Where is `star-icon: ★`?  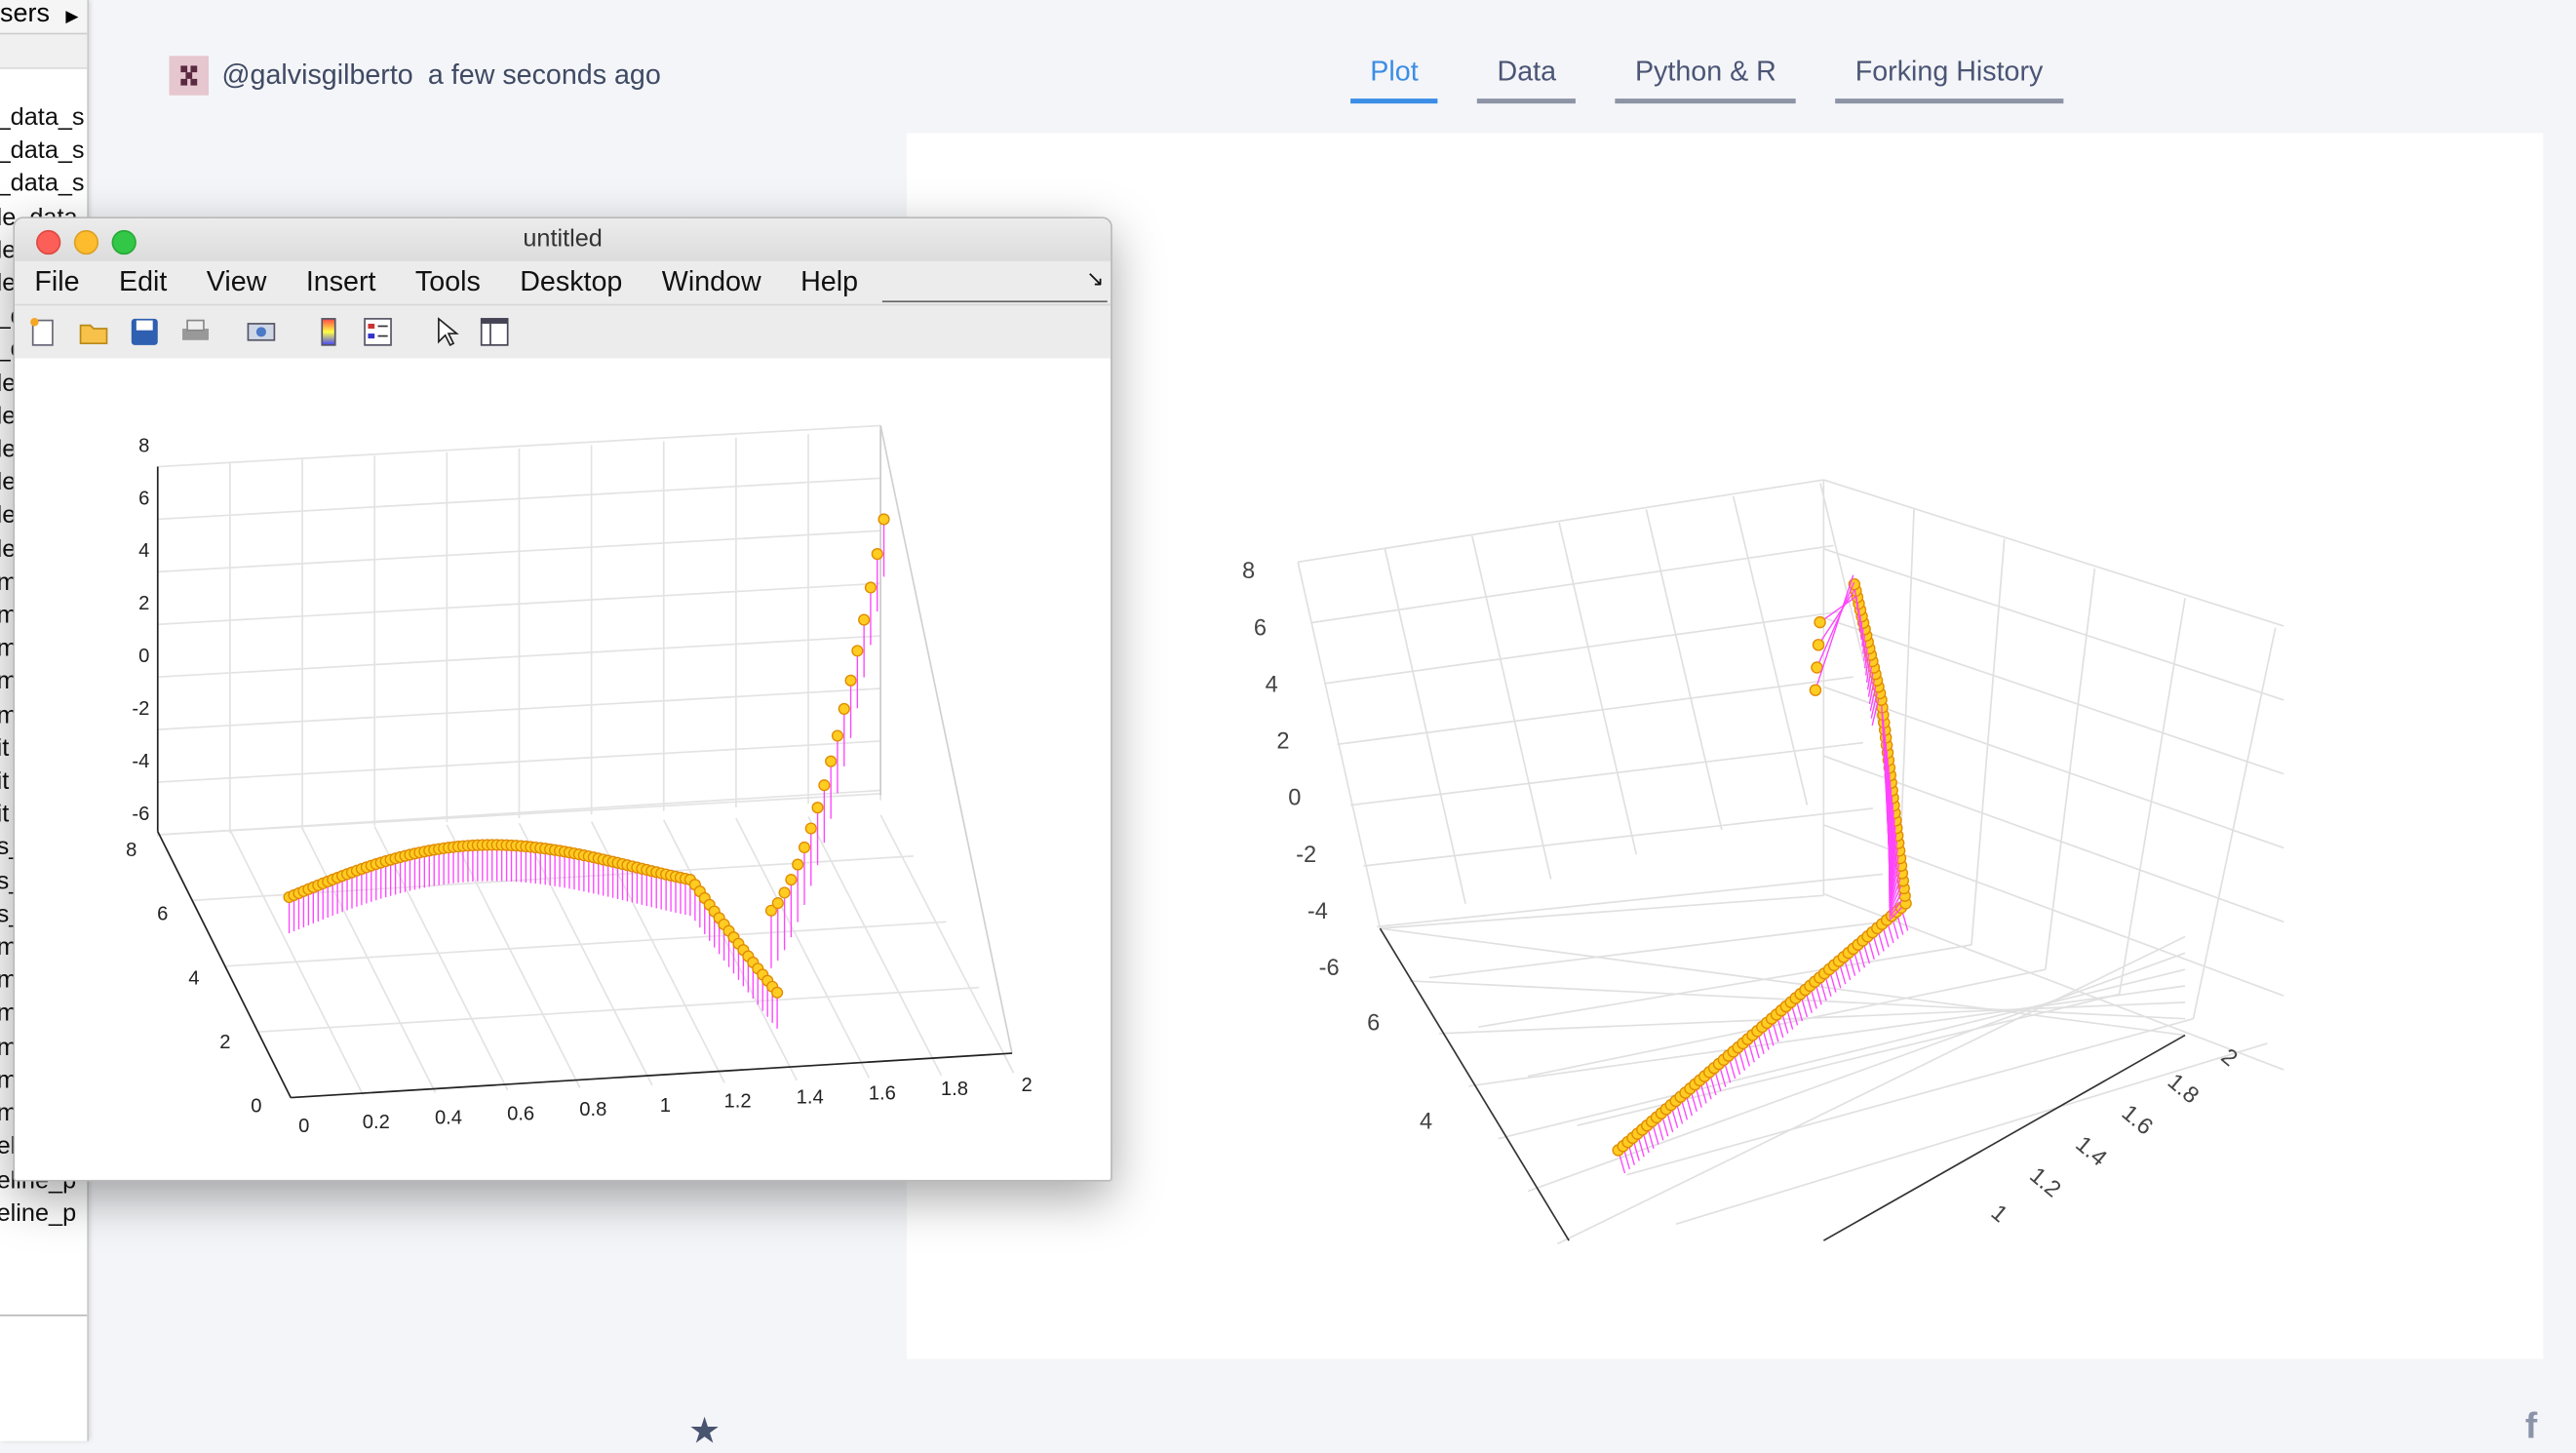
star-icon: ★ is located at coordinates (704, 1431).